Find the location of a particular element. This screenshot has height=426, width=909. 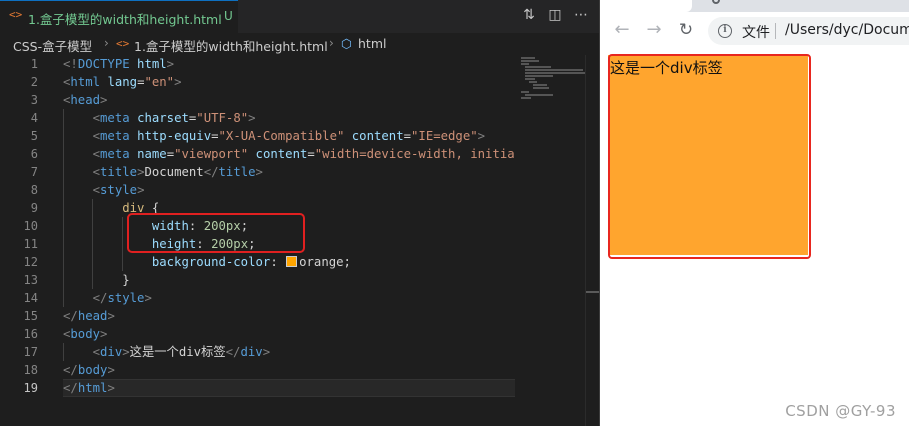

symbol-cube-icon: ⬡ is located at coordinates (346, 43).